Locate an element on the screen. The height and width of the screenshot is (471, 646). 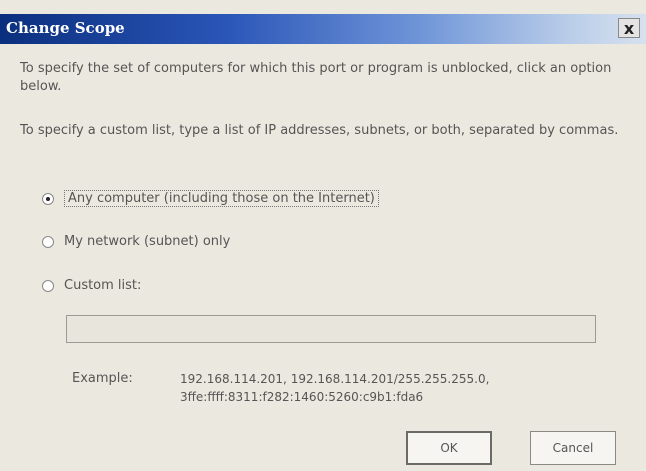
title-bar: Change Scope x is located at coordinates (323, 29).